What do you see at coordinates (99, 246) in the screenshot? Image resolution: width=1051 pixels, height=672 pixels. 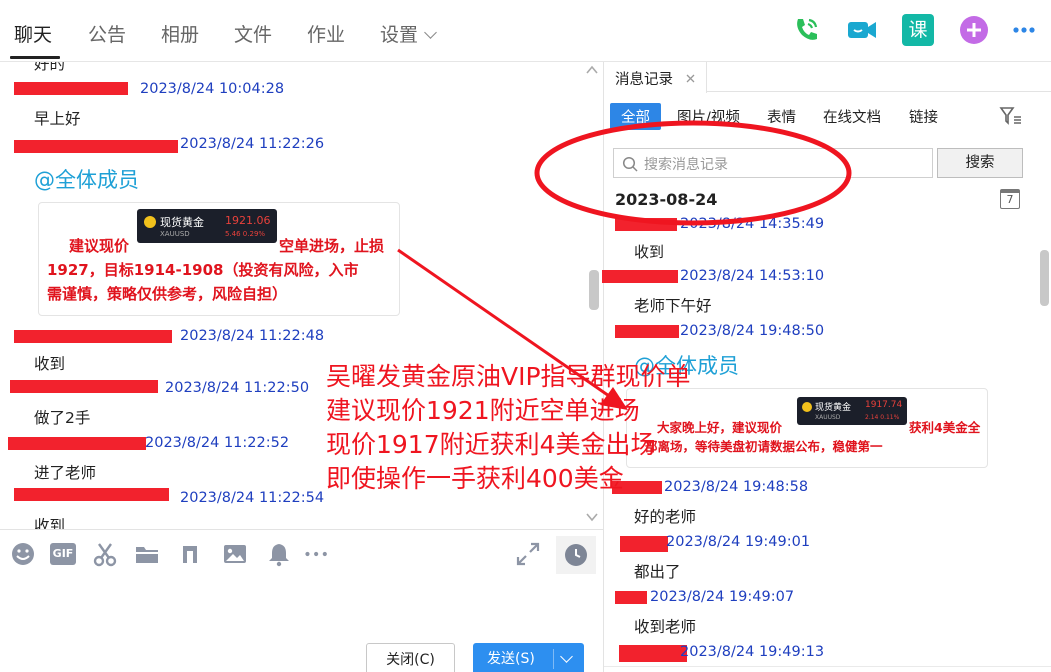 I see `image-text-lead: 建议现价` at bounding box center [99, 246].